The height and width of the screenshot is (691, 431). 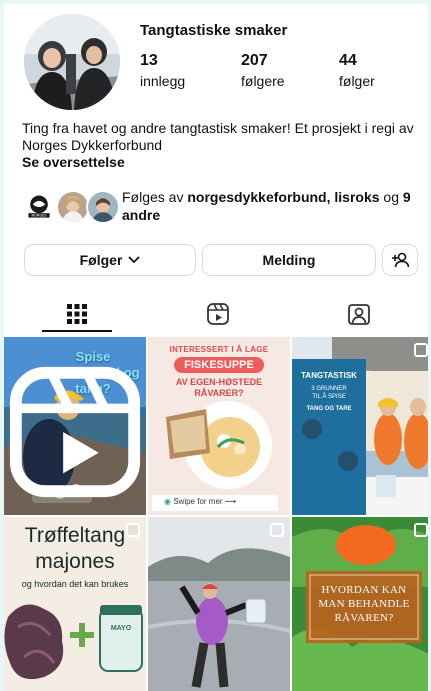 What do you see at coordinates (329, 393) in the screenshot?
I see `post-3-poster-sub: 3 GRUNNER TIL Å SPISE` at bounding box center [329, 393].